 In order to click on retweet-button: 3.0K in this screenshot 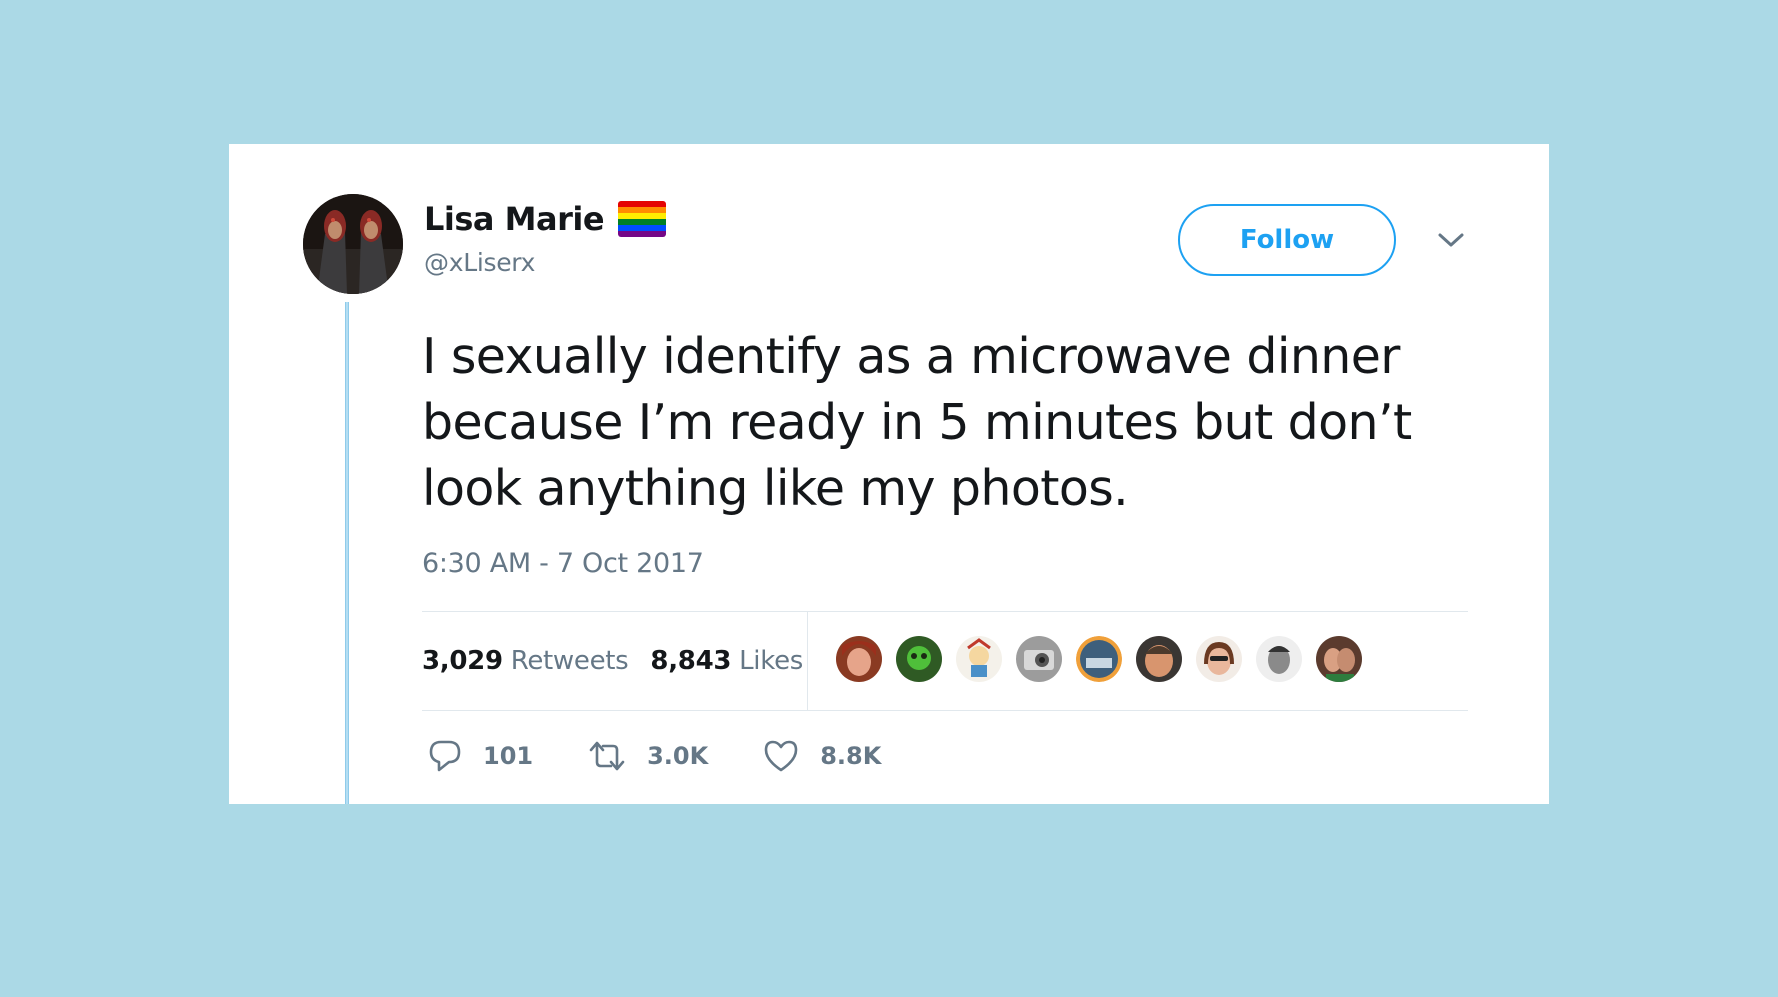, I will do `click(647, 756)`.